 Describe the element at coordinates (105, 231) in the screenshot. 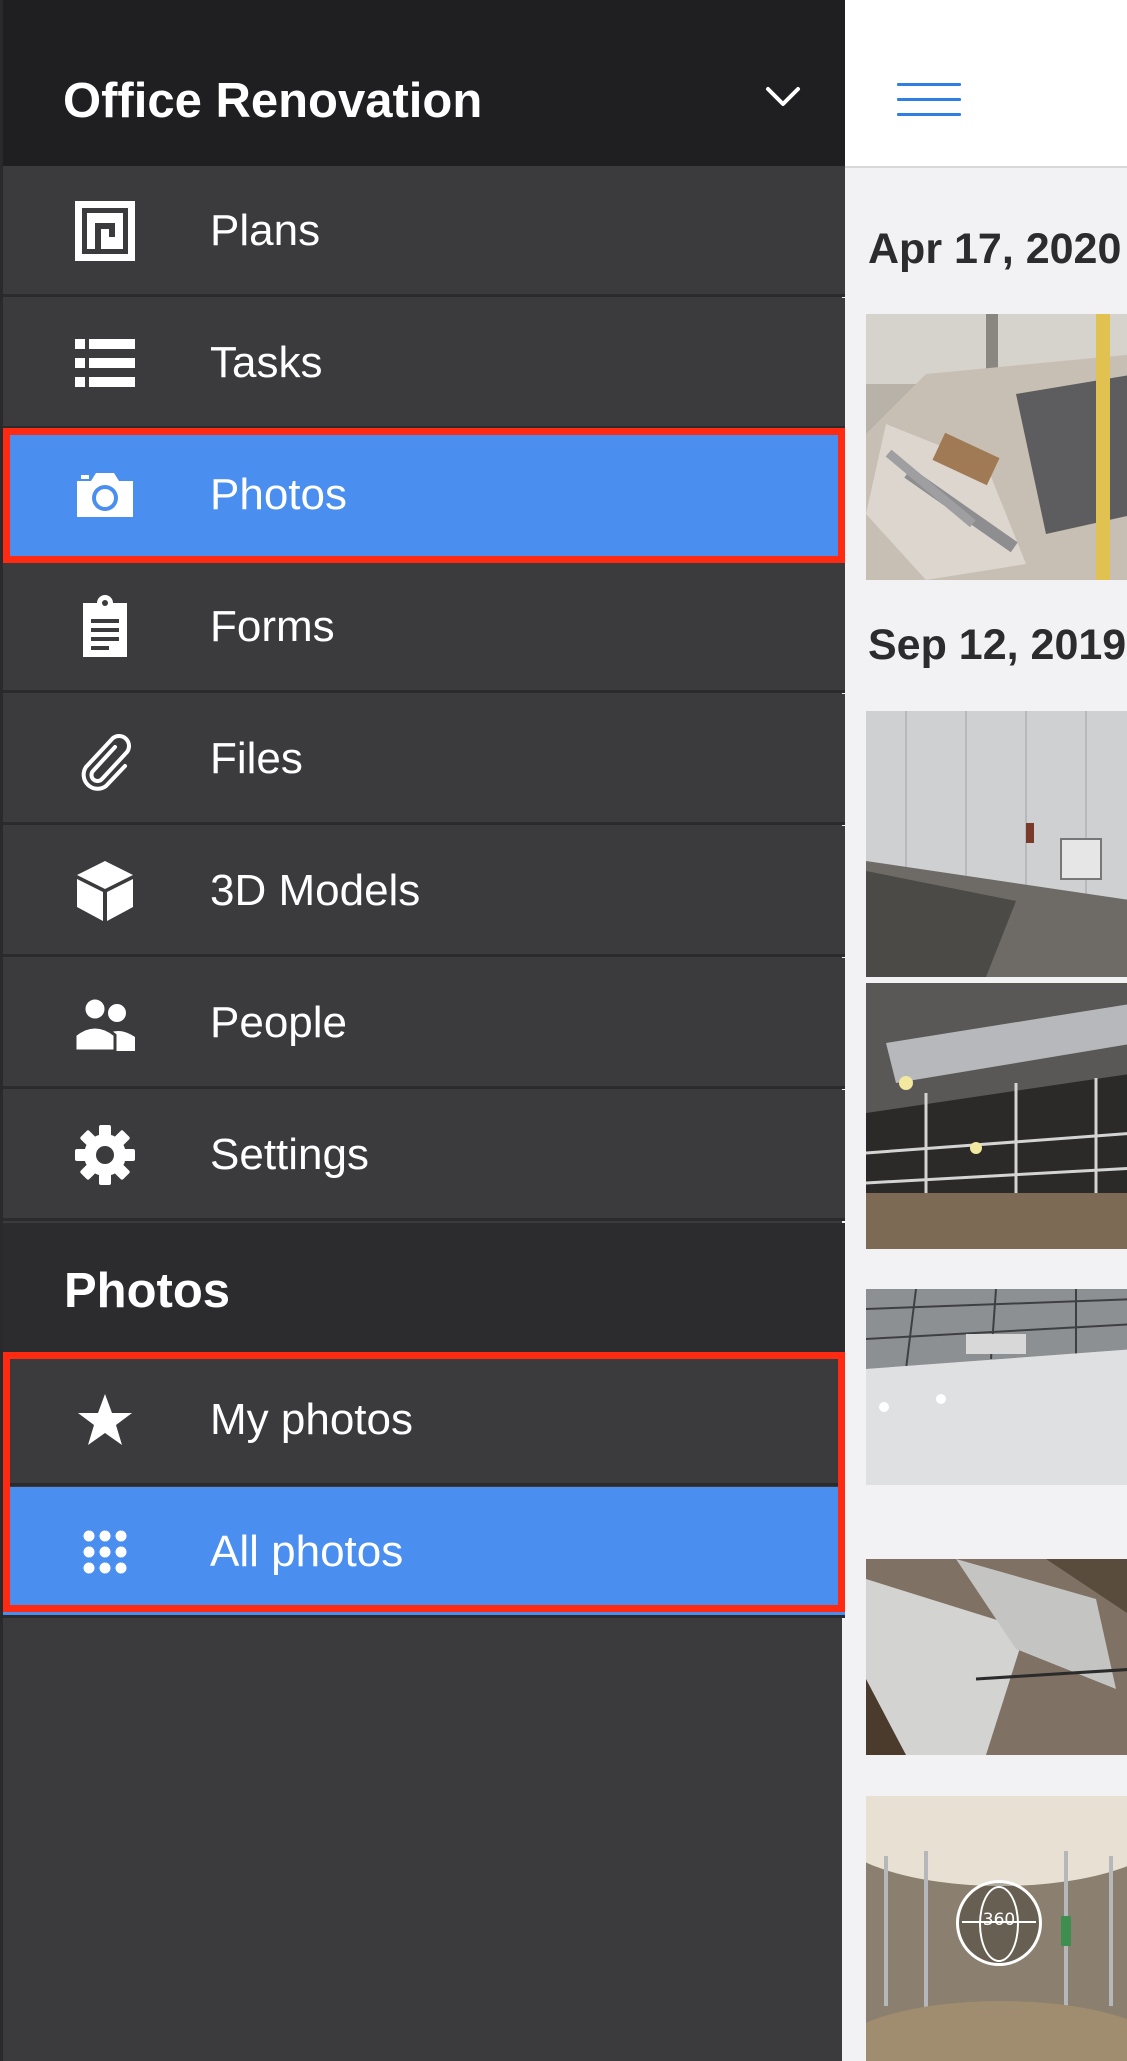

I see `plans-icon` at that location.